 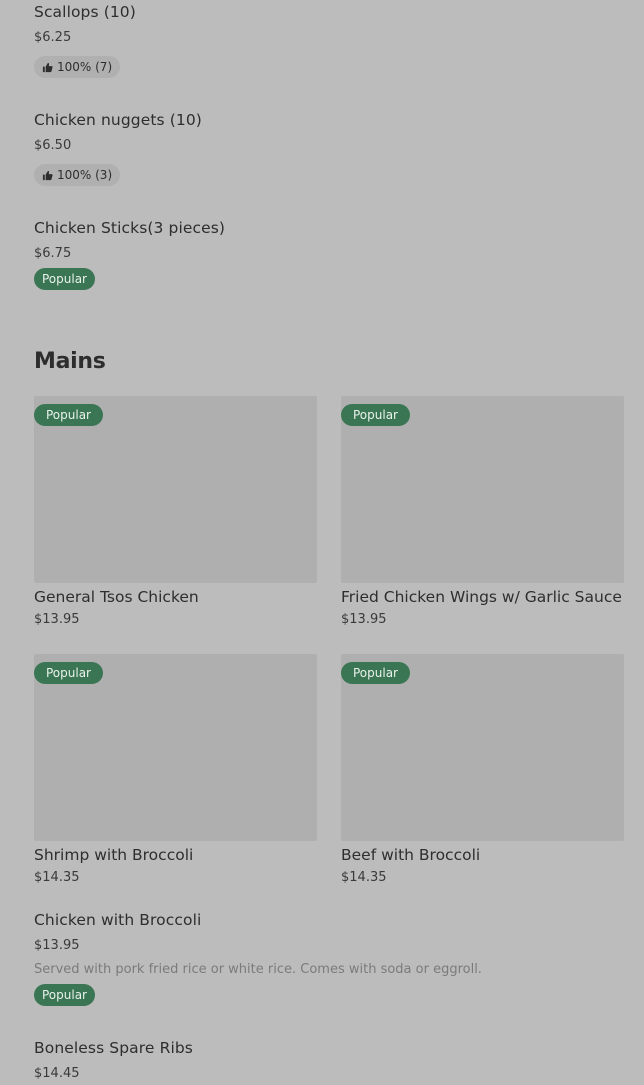 What do you see at coordinates (329, 259) in the screenshot?
I see `menu-item-chicken-sticks: Chicken Sticks(3 pieces) $6.75 Popular` at bounding box center [329, 259].